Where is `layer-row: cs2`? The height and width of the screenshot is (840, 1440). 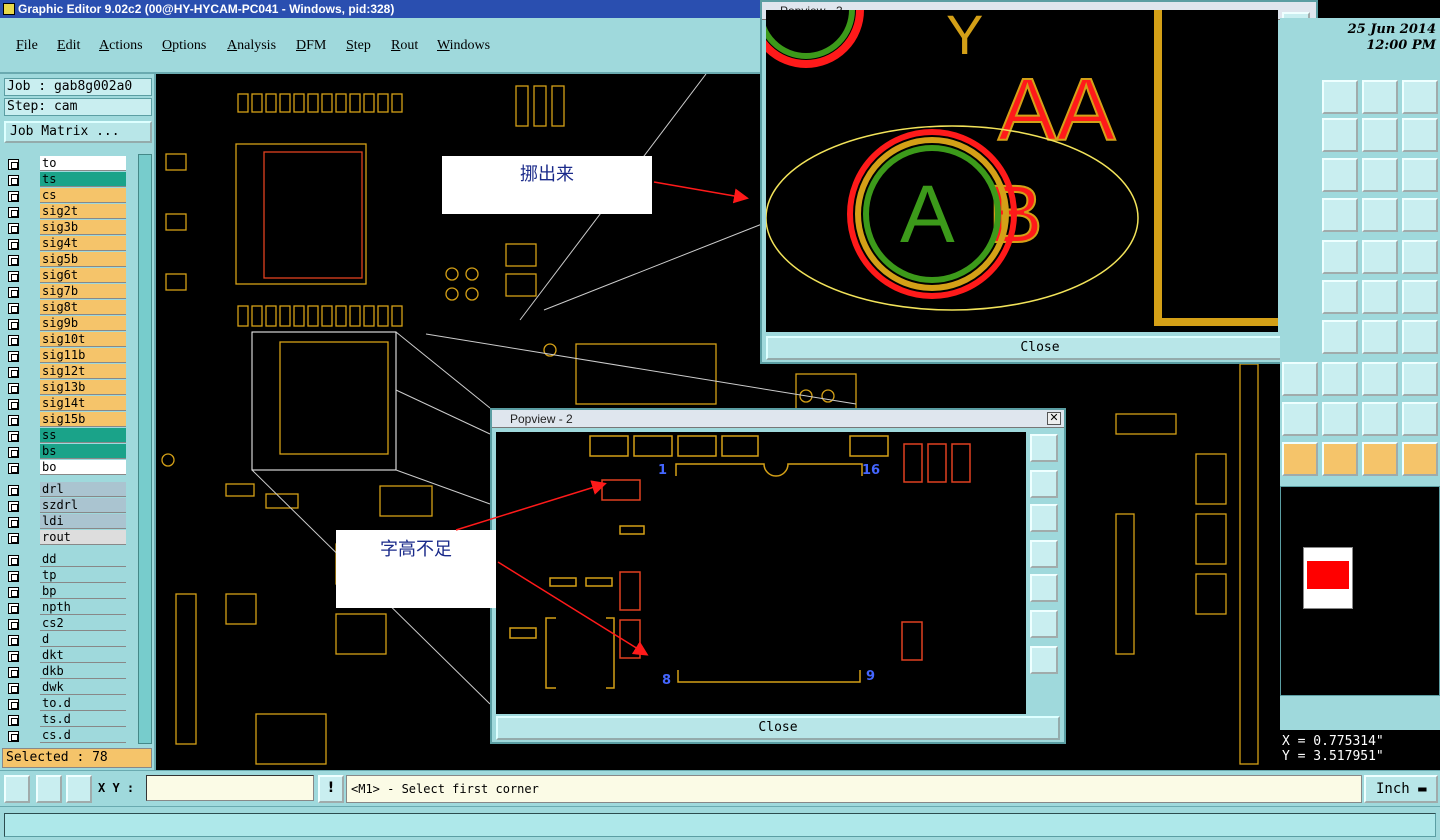
layer-row: cs2 is located at coordinates (65, 624).